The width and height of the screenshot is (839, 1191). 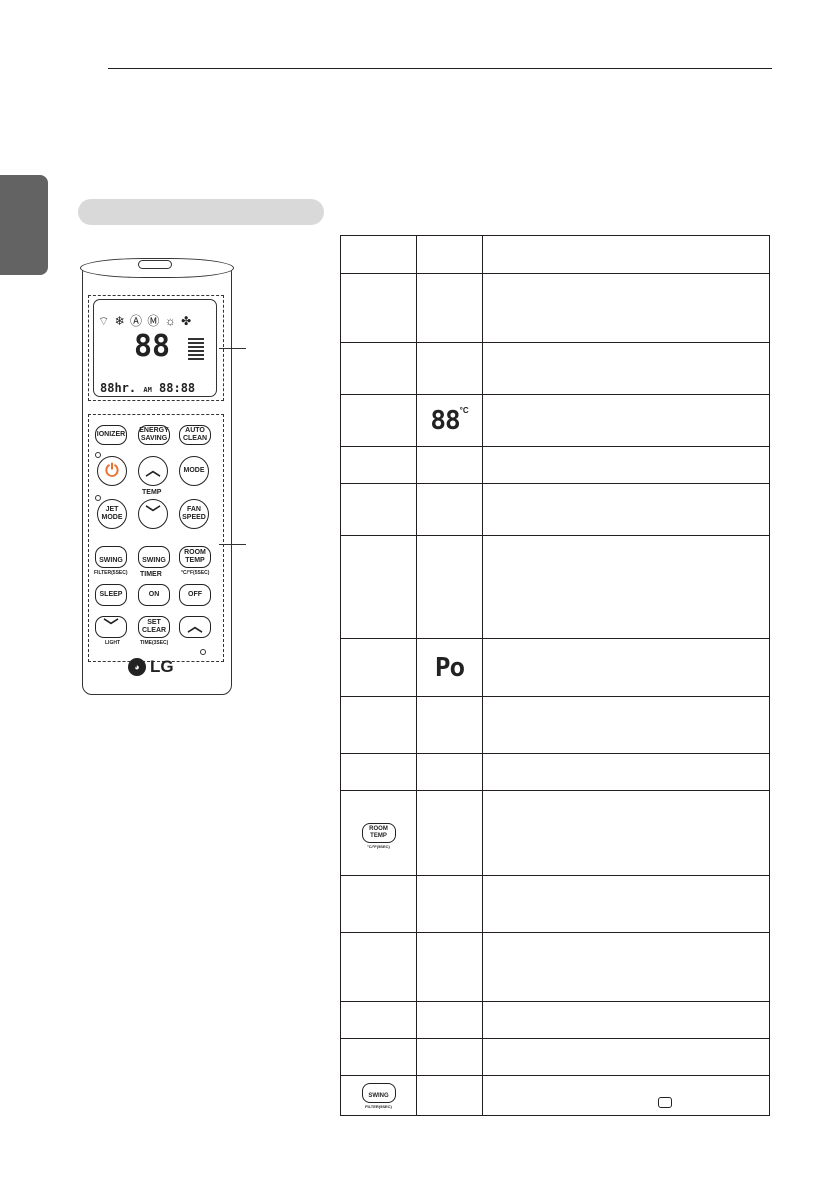 I want to click on lcd-am-label: AM, so click(x=147, y=390).